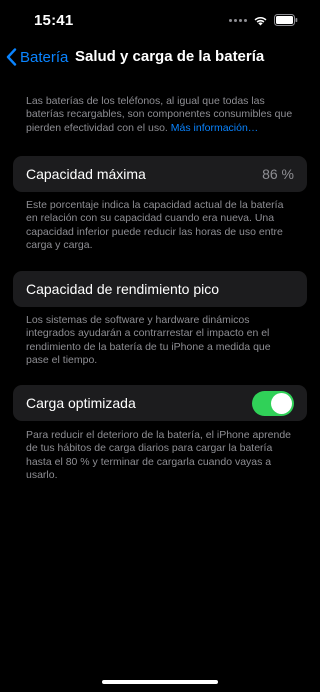 Image resolution: width=320 pixels, height=692 pixels. I want to click on wifi-icon, so click(260, 20).